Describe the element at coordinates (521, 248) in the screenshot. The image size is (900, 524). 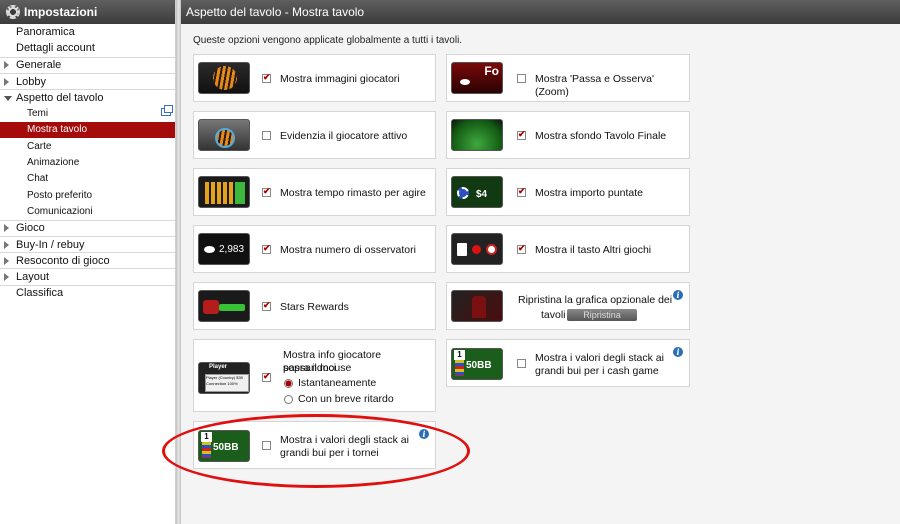
I see `altri-giochi-checkbox` at that location.